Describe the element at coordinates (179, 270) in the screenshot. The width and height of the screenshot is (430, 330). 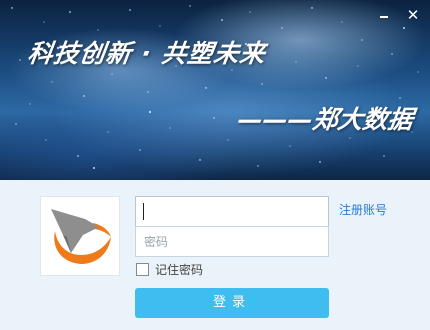
I see `remember-password-label: 记住密码` at that location.